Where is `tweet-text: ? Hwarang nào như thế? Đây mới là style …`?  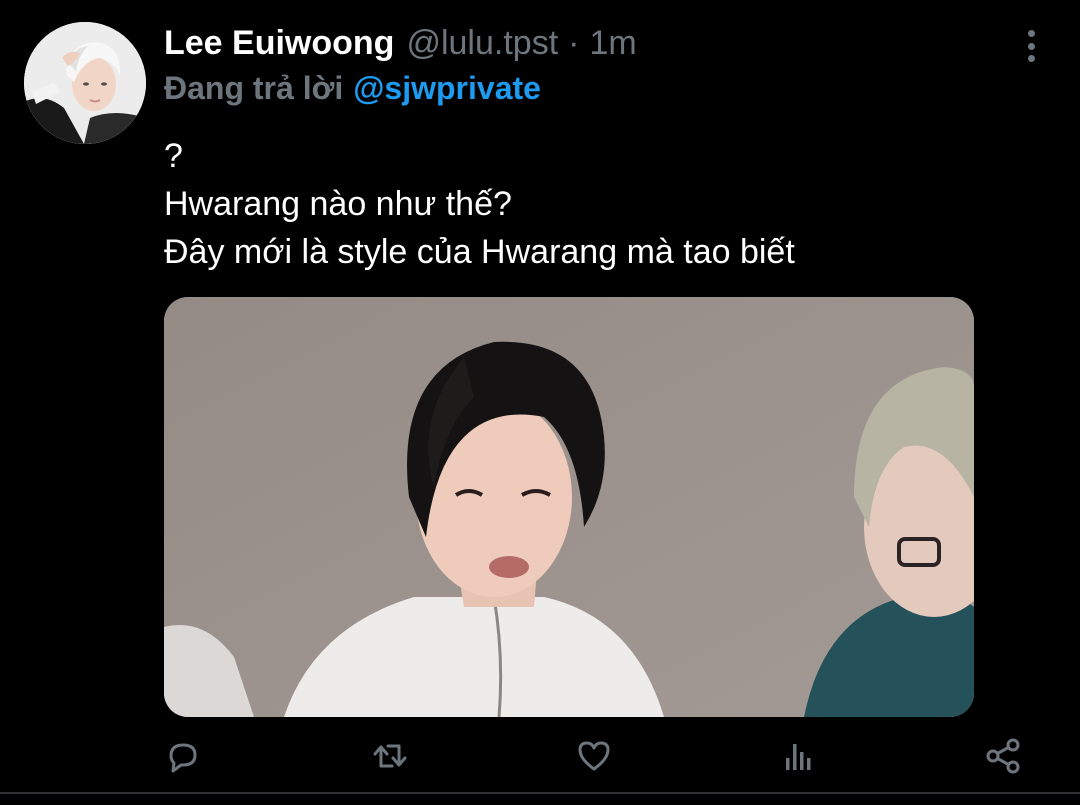
tweet-text: ? Hwarang nào như thế? Đây mới là style … is located at coordinates (604, 204).